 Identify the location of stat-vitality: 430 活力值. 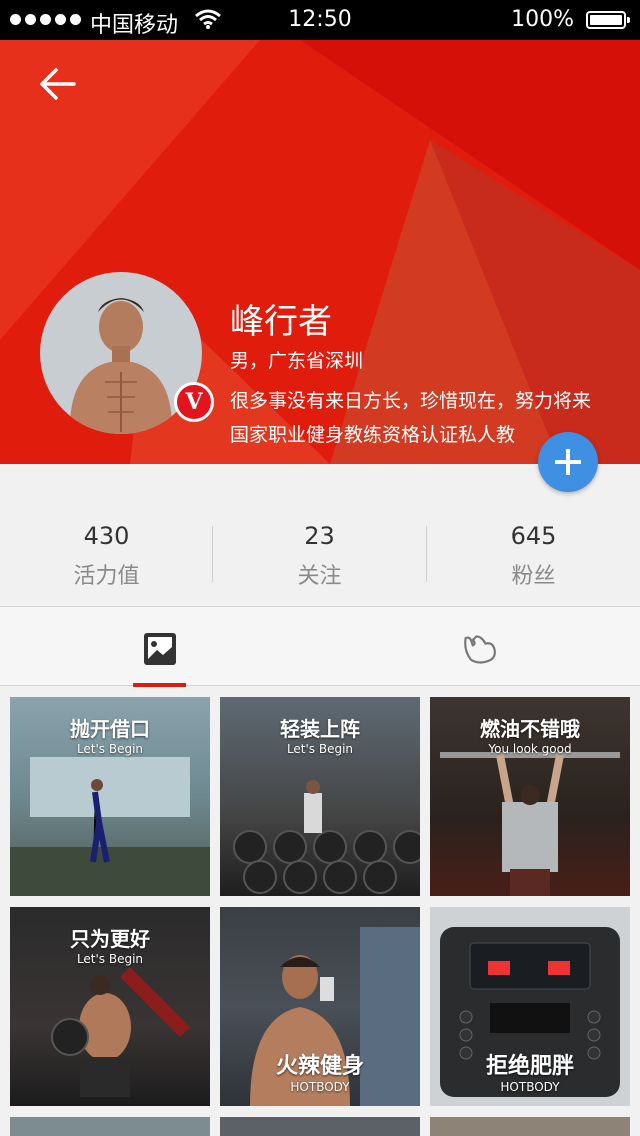
(106, 556).